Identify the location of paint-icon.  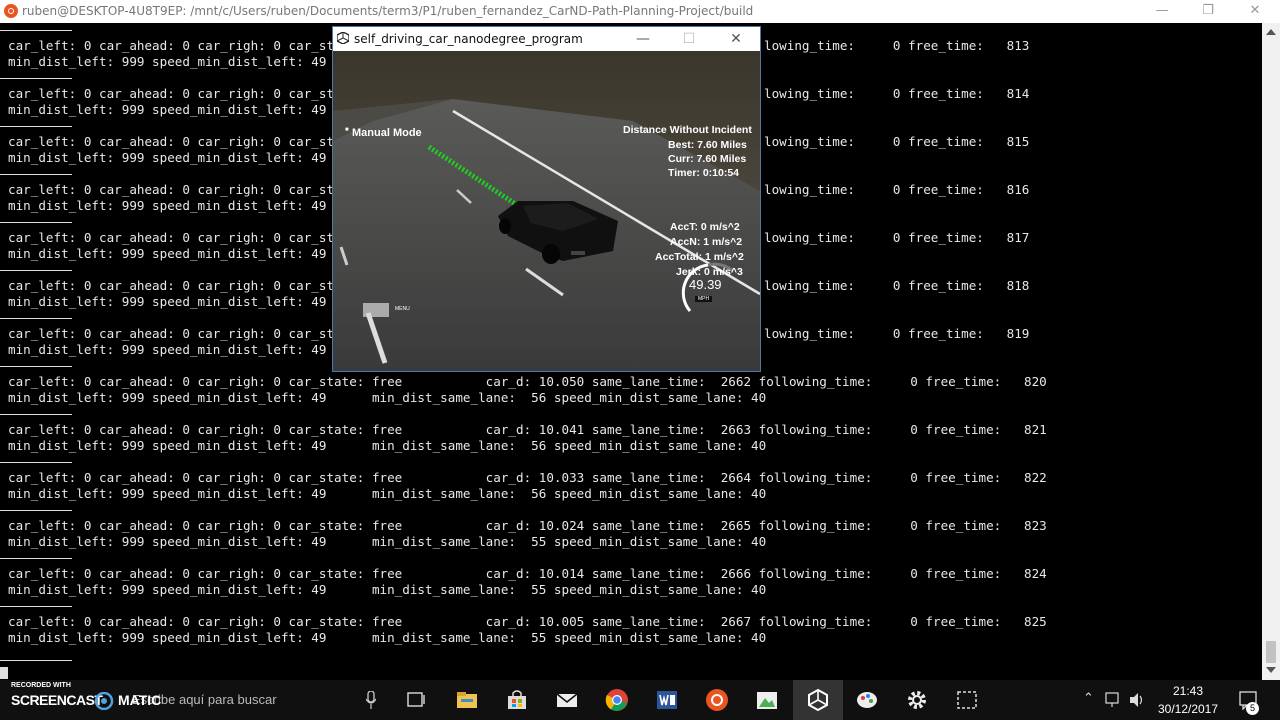
(867, 700).